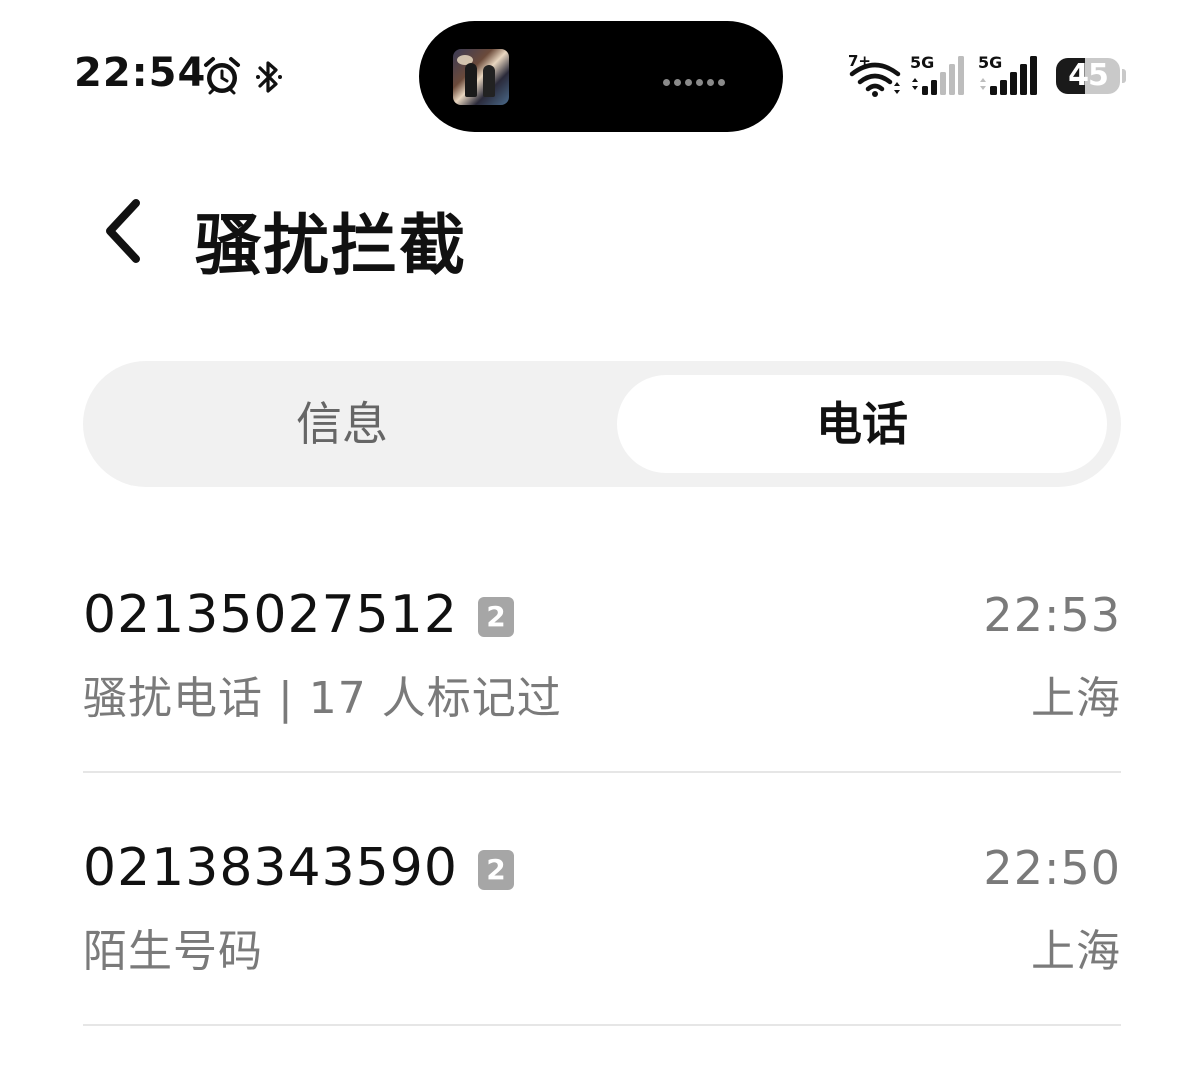 The height and width of the screenshot is (1080, 1204). What do you see at coordinates (222, 76) in the screenshot?
I see `alarm-icon` at bounding box center [222, 76].